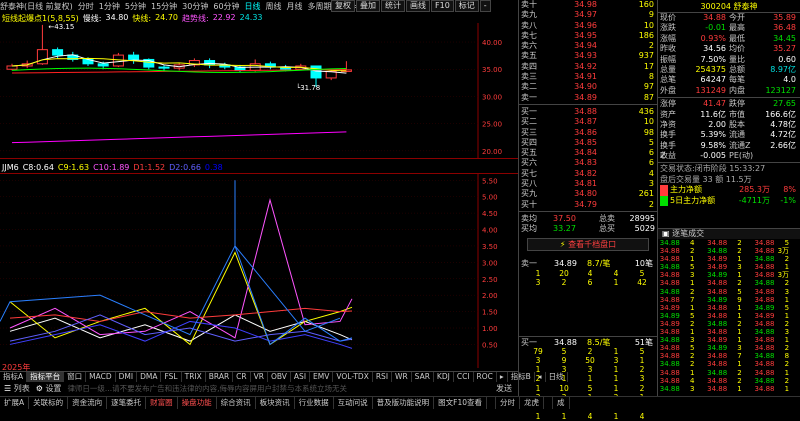 The height and width of the screenshot is (421, 800). What do you see at coordinates (14, 377) in the screenshot?
I see `indicator-tab-0: 指标A` at bounding box center [14, 377].